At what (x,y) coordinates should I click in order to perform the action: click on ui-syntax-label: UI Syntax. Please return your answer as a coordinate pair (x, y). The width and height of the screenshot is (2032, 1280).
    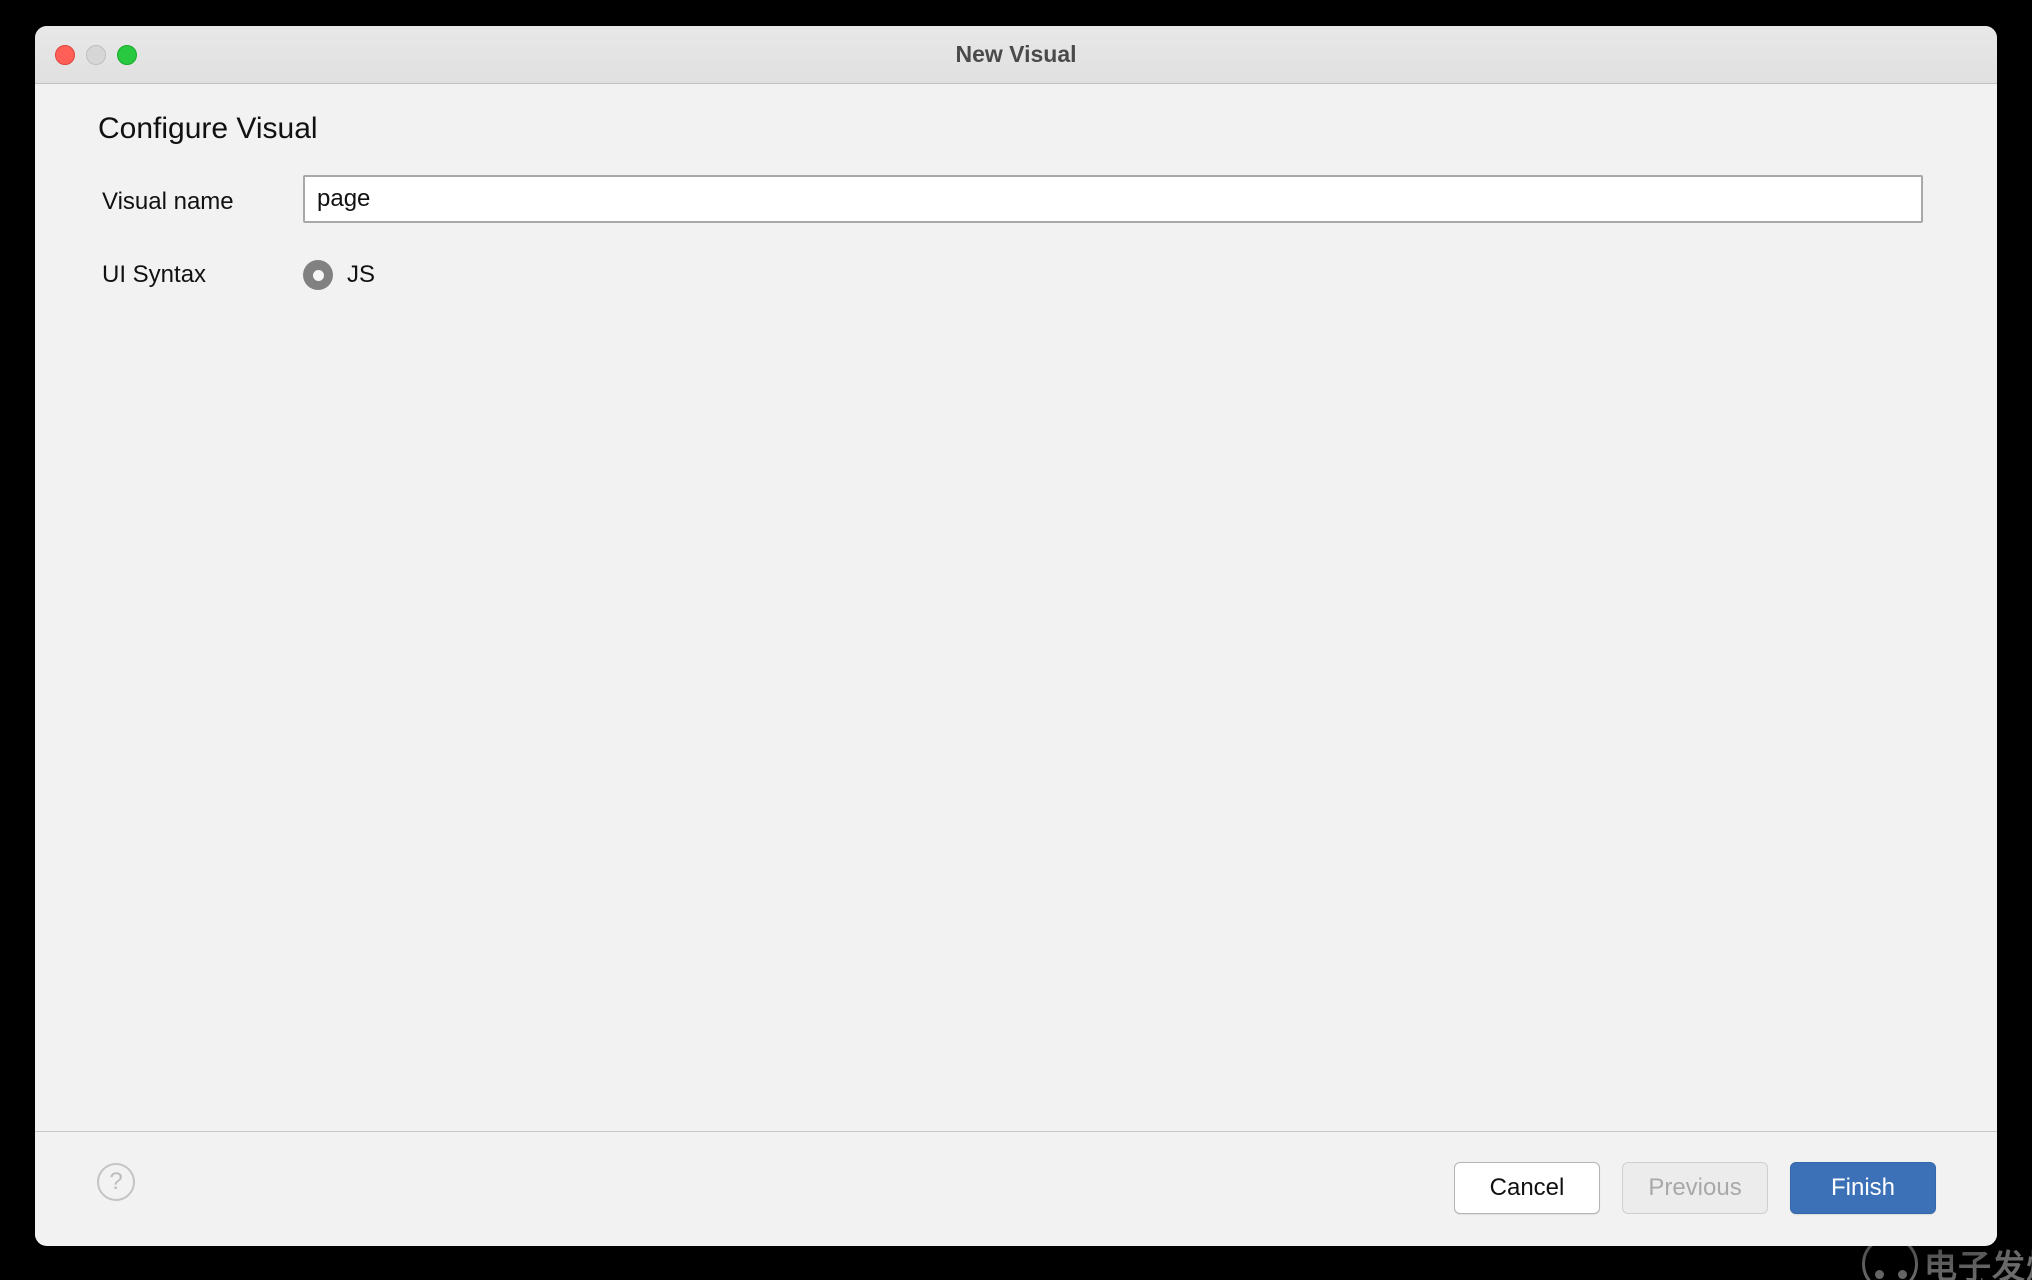
    Looking at the image, I should click on (154, 274).